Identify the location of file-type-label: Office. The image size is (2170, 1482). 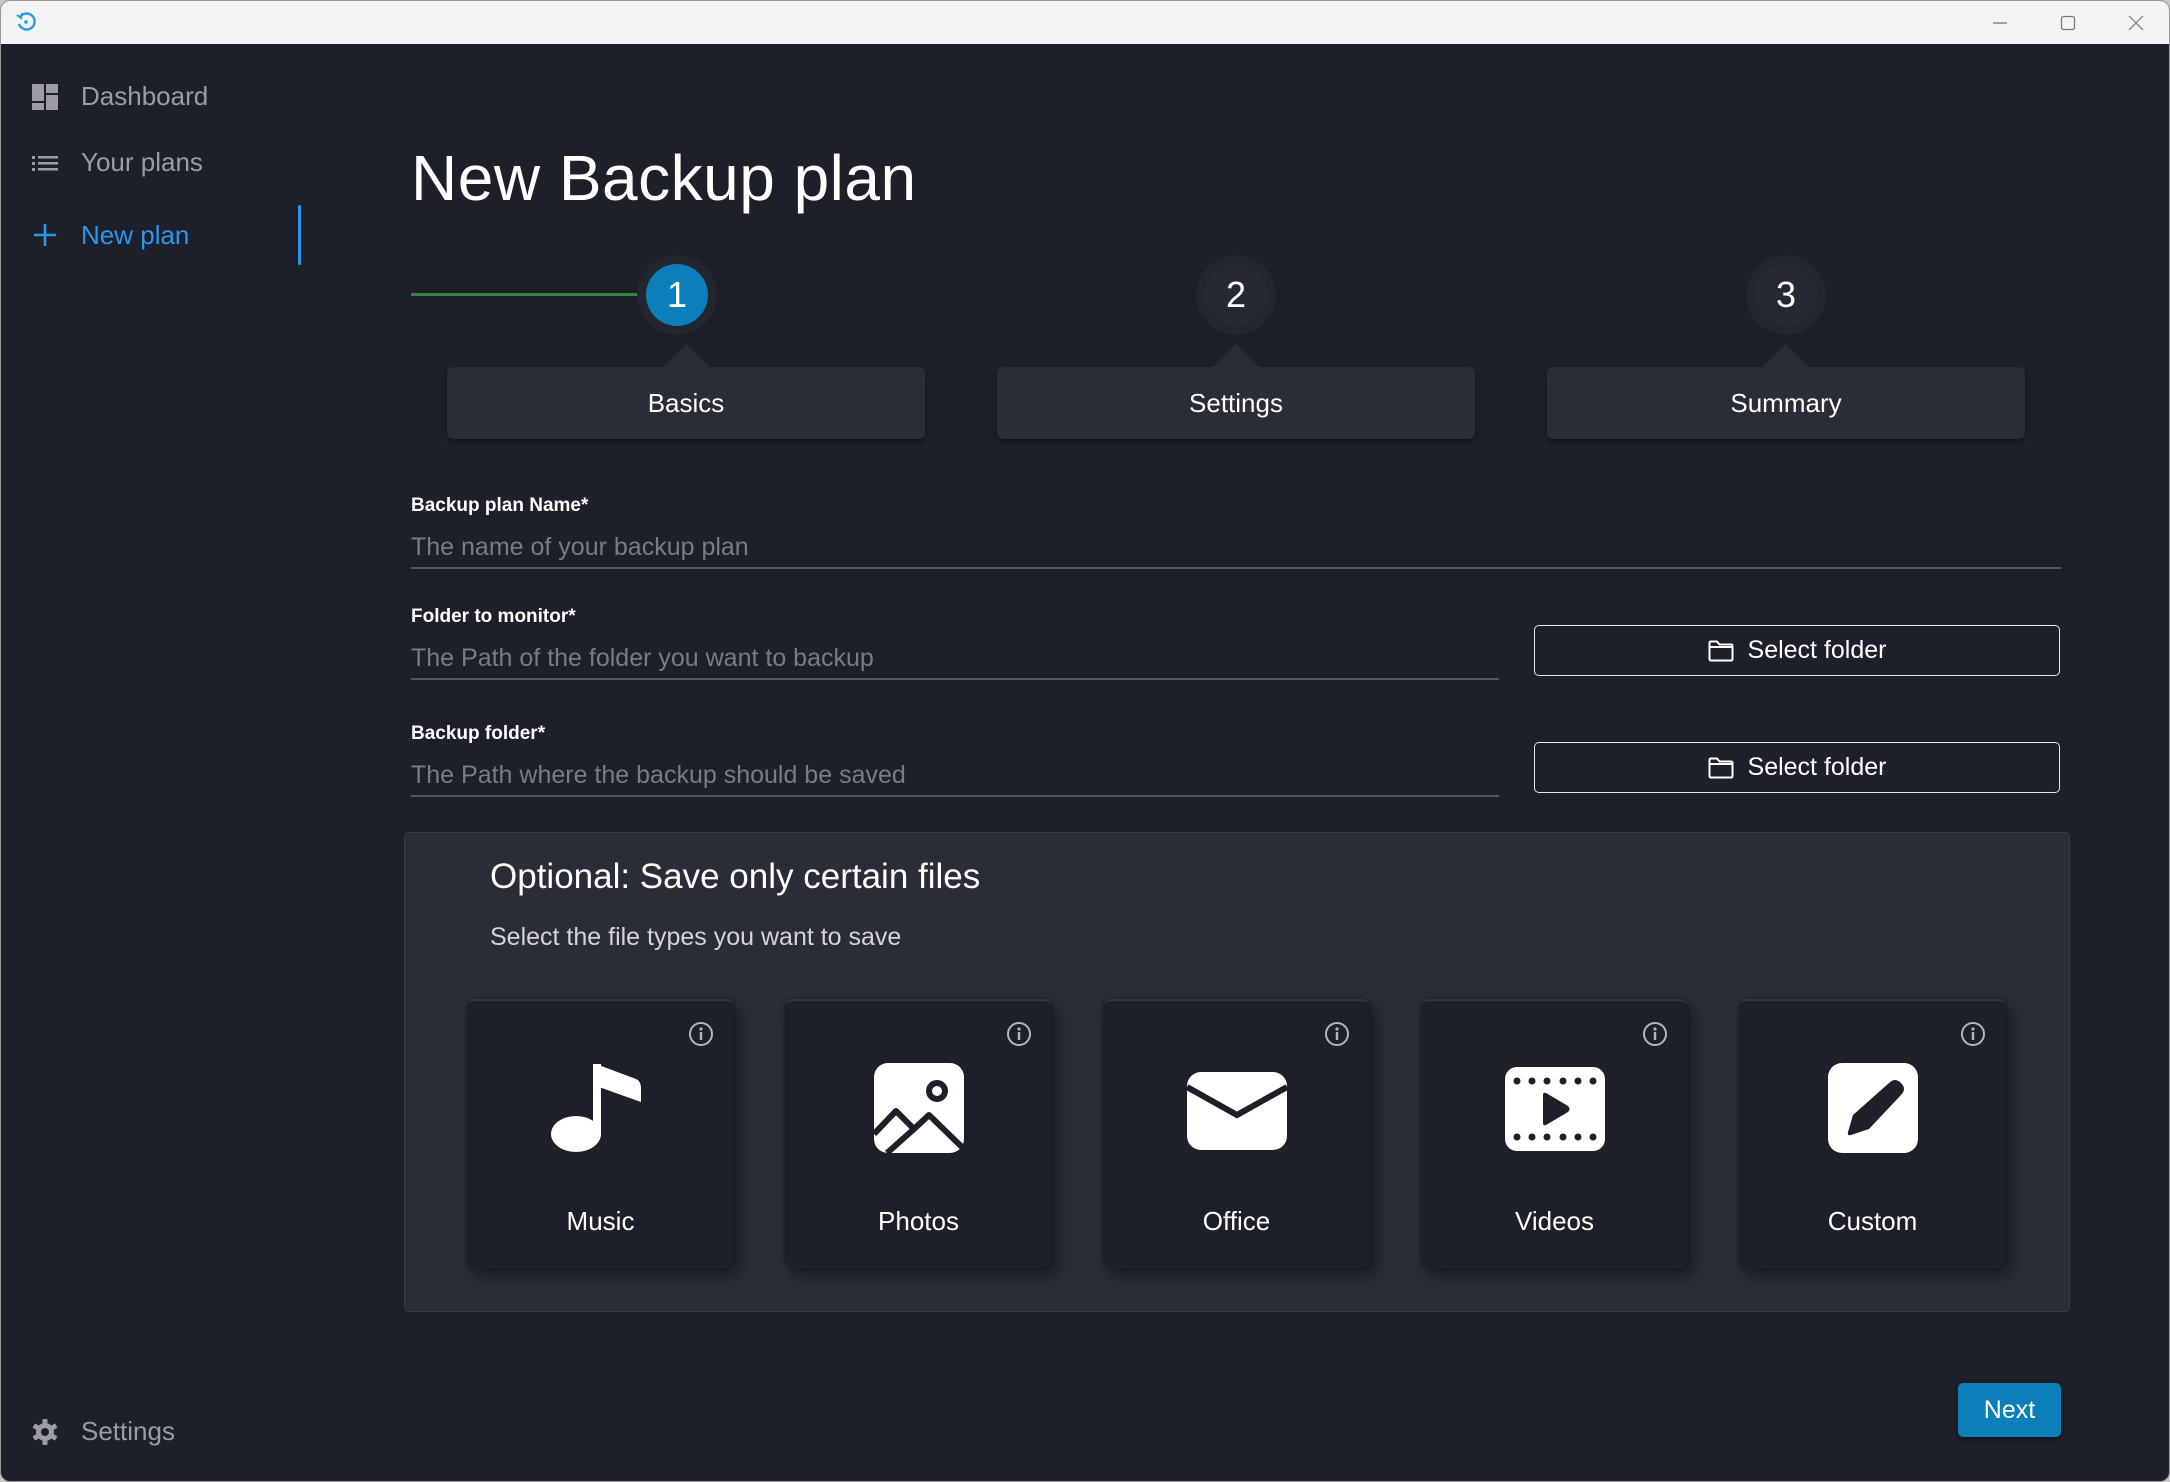
(1236, 1221).